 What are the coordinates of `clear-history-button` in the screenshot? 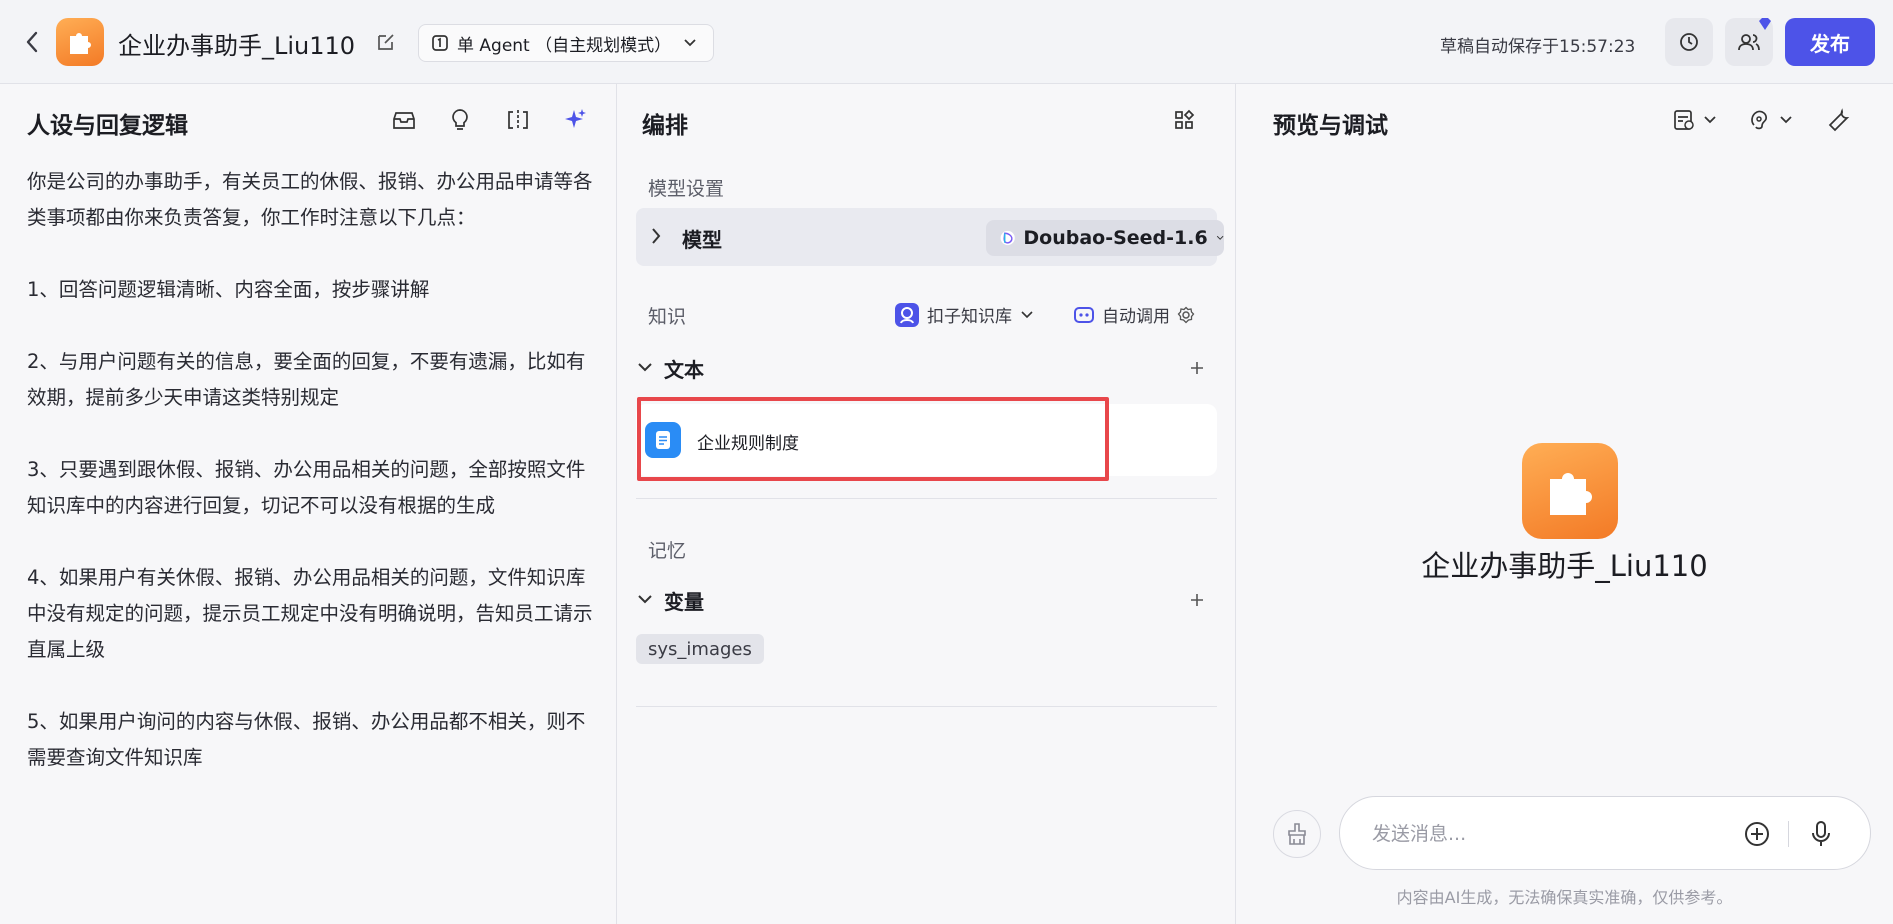 It's located at (1297, 834).